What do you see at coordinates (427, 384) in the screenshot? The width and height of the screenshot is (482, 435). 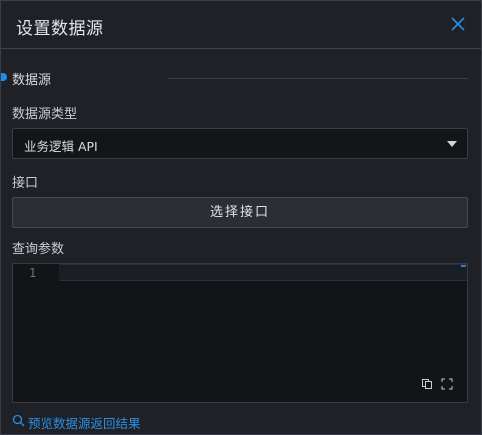 I see `copy-icon` at bounding box center [427, 384].